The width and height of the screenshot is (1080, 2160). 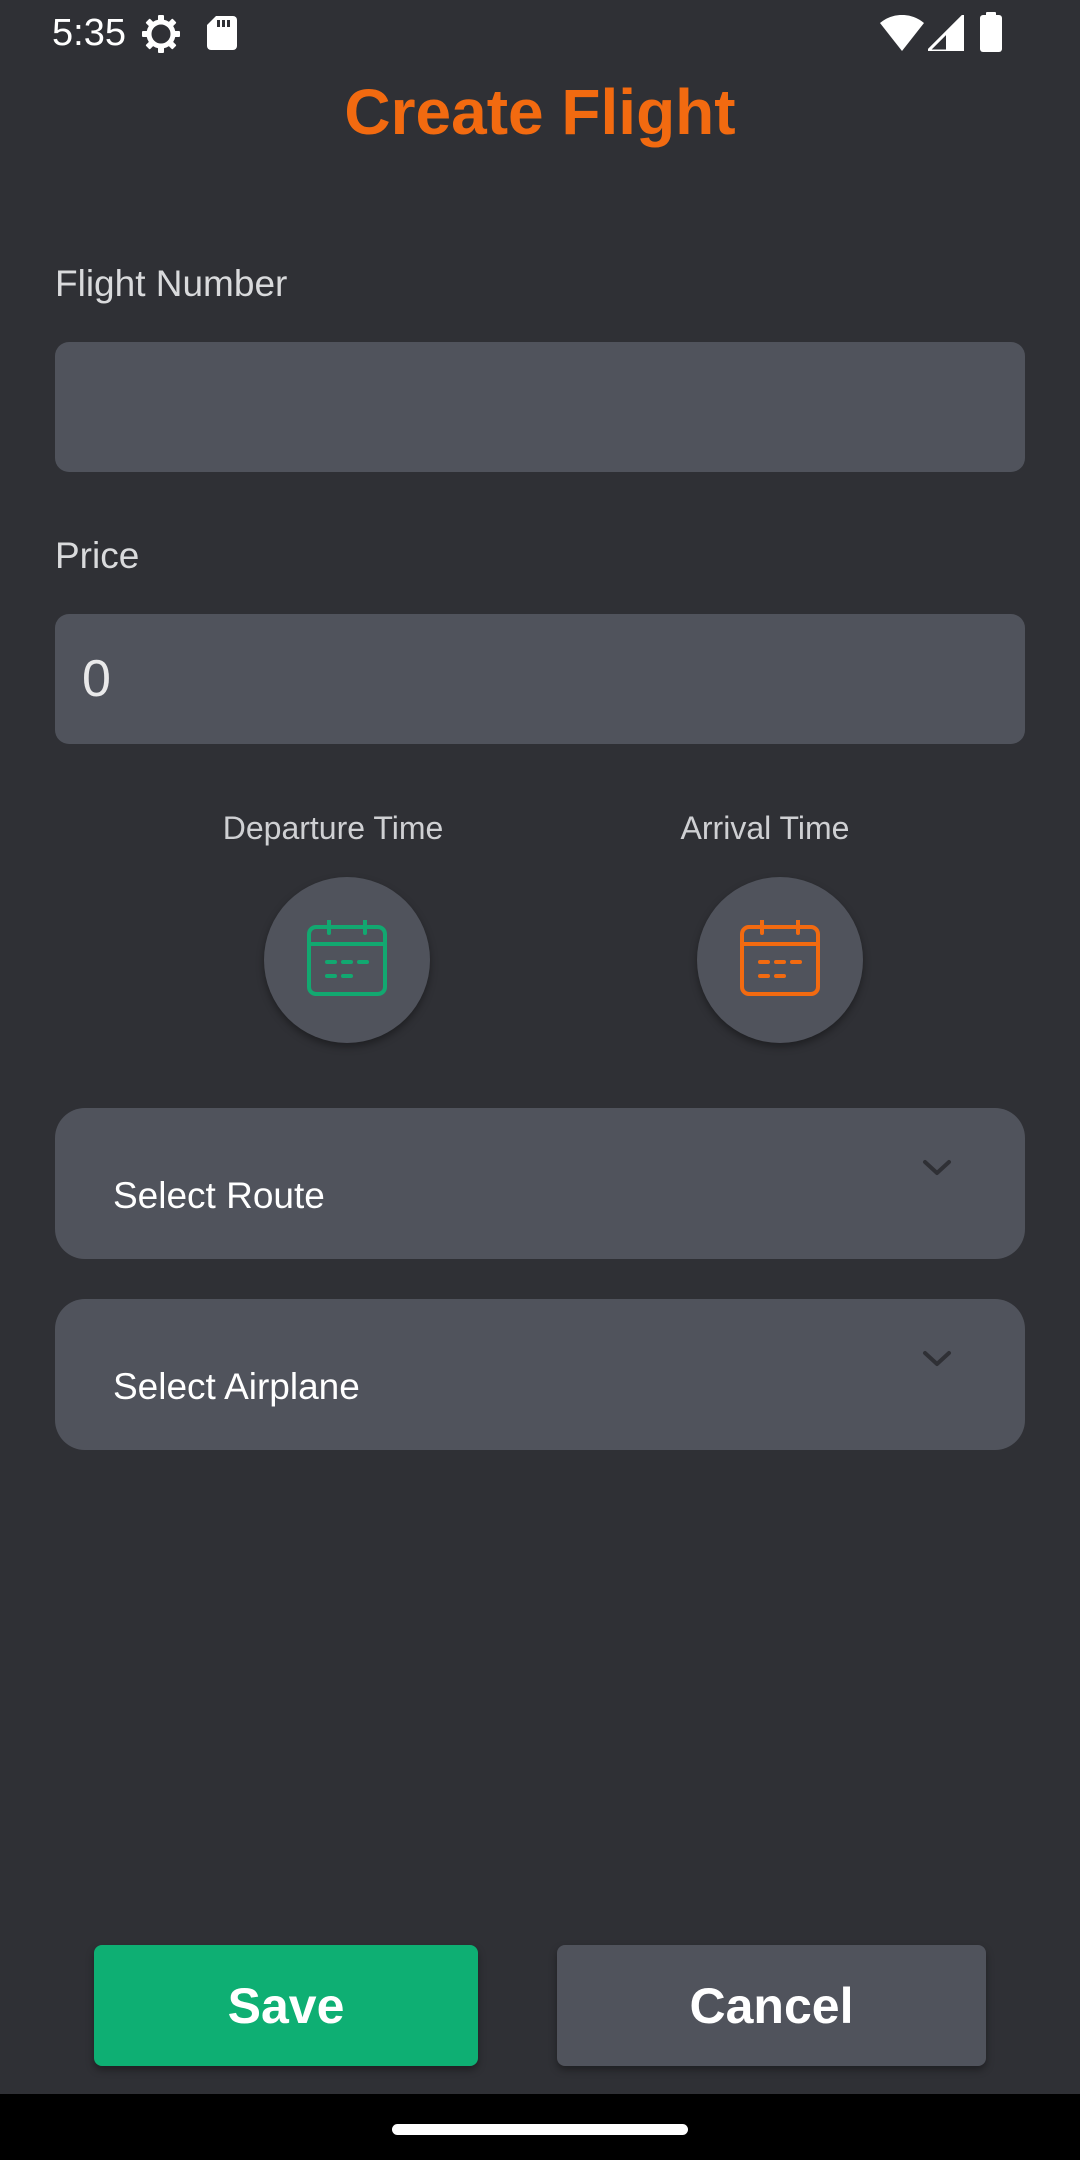 What do you see at coordinates (333, 828) in the screenshot?
I see `departure-time-label: Departure Time` at bounding box center [333, 828].